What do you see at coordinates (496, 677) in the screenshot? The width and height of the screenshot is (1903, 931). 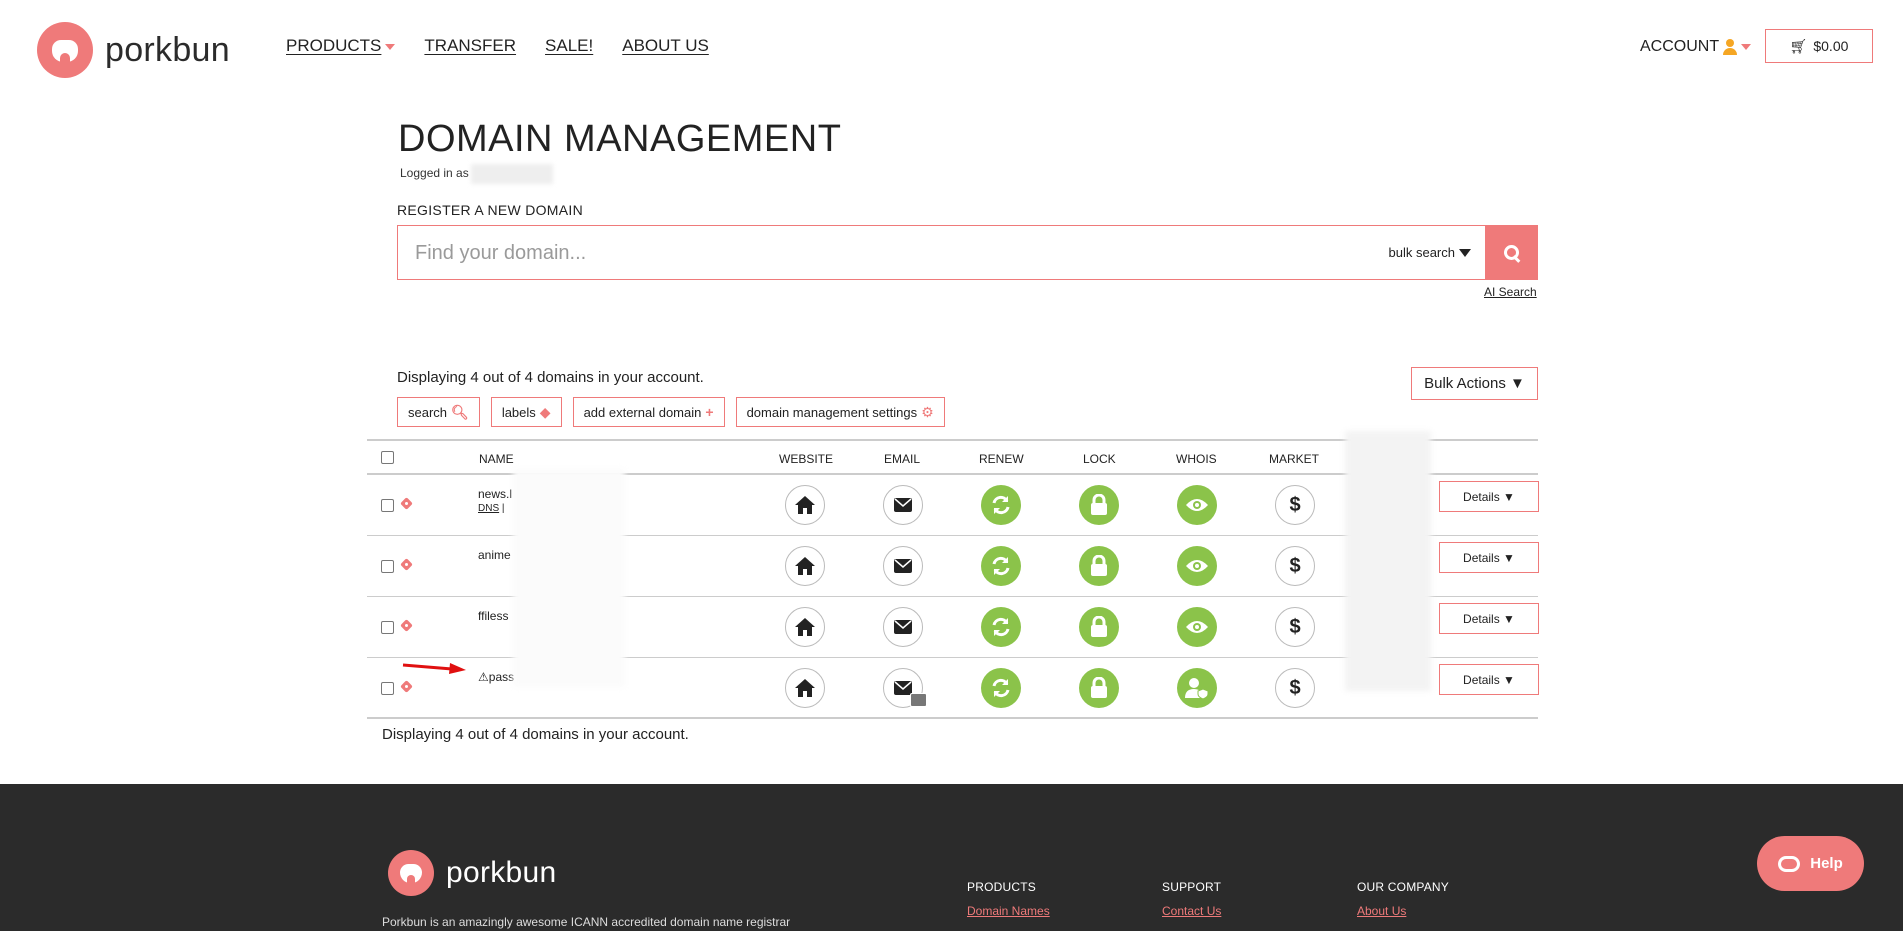 I see `domain-name-warning: ⚠pass` at bounding box center [496, 677].